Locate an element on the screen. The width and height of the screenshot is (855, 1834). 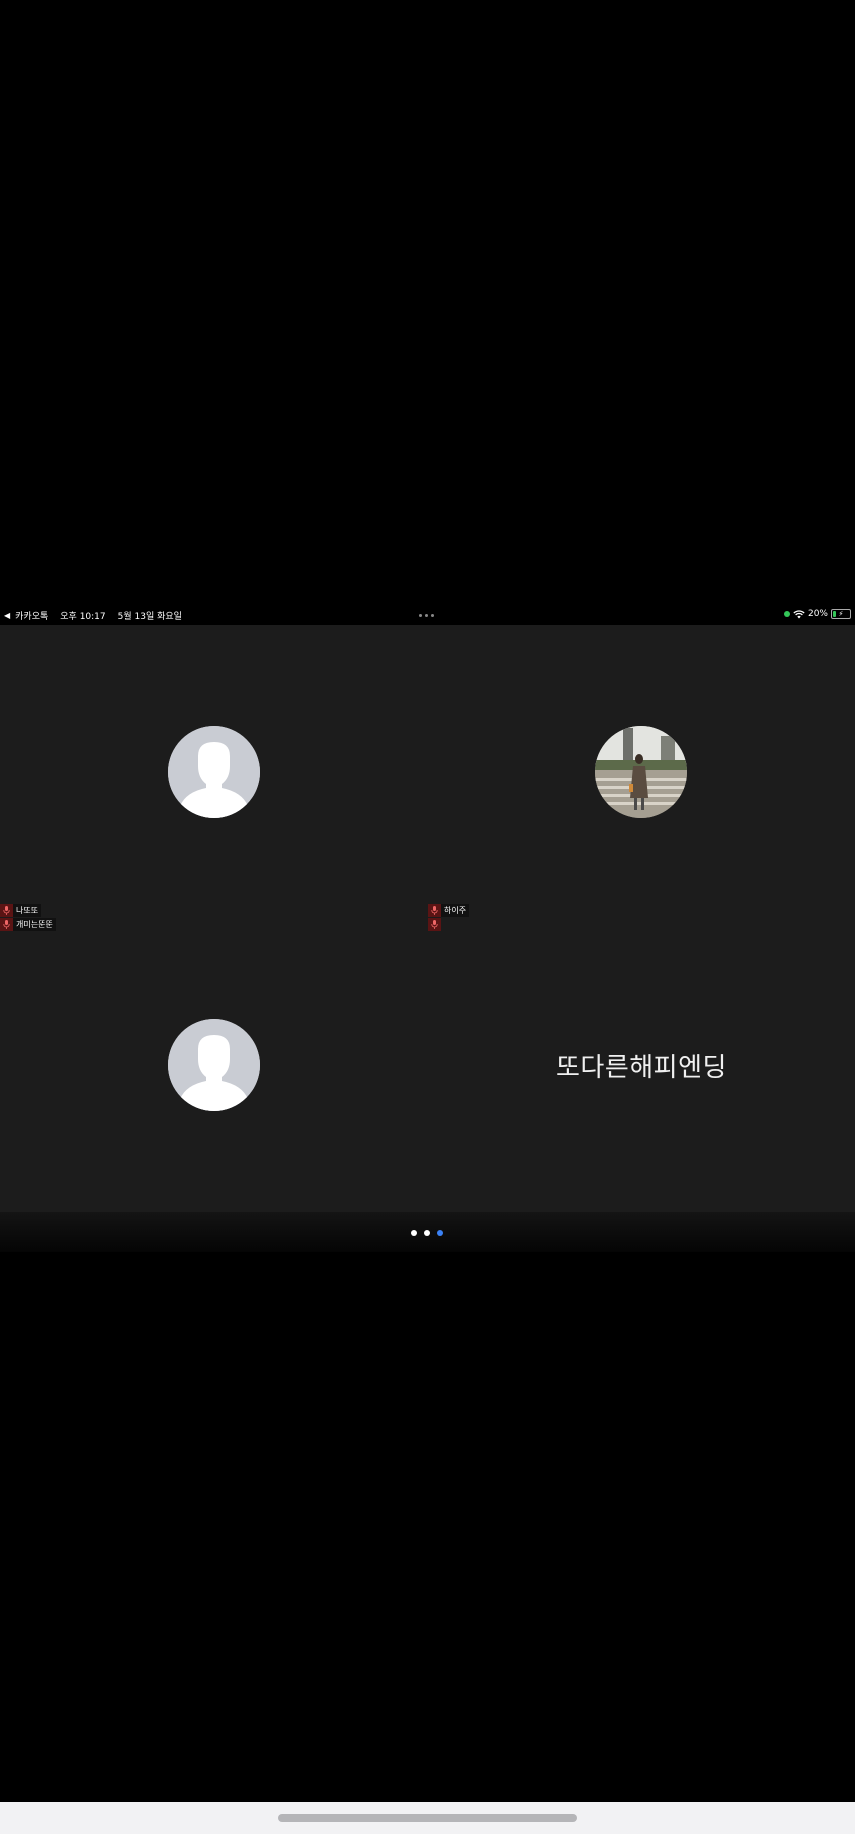
status-right: 20% ⚡ is located at coordinates (817, 614).